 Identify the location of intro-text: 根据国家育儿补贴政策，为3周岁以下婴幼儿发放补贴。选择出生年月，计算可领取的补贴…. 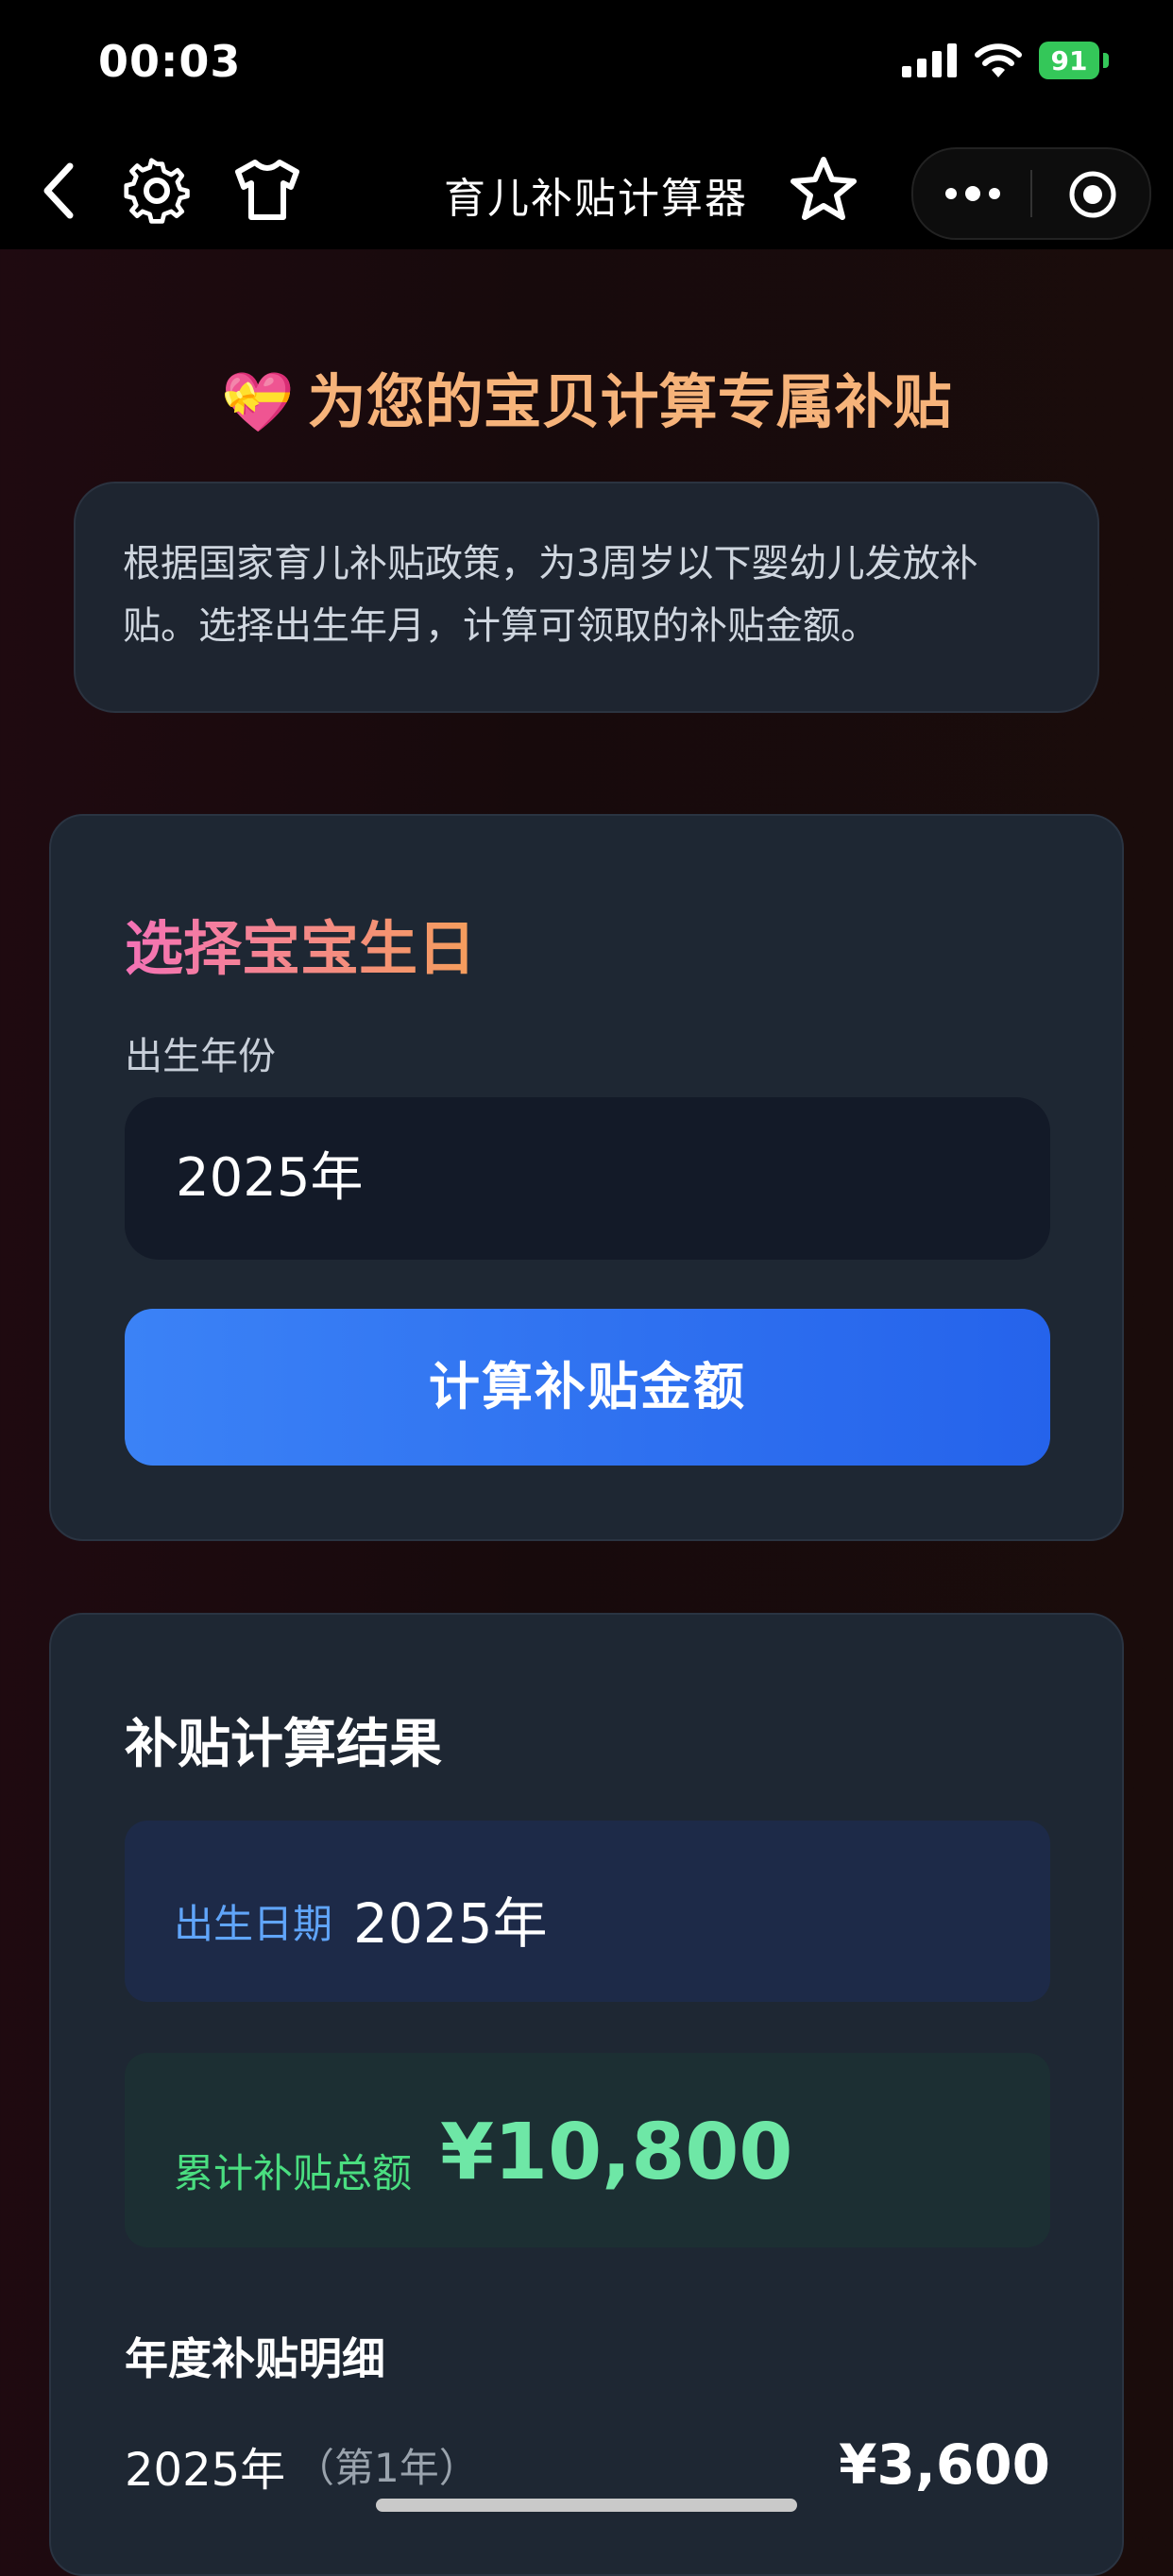
(550, 595).